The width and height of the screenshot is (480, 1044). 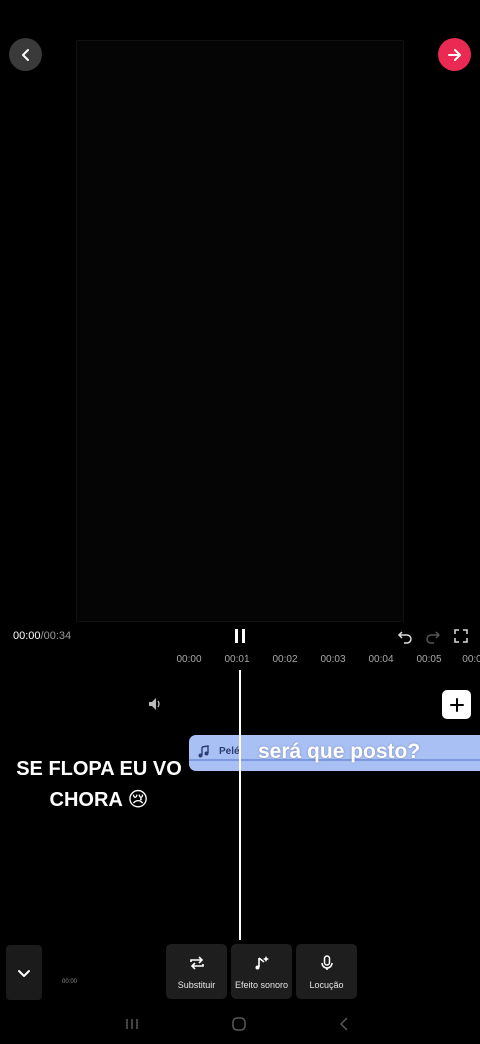 I want to click on system-nav-bar, so click(x=240, y=1025).